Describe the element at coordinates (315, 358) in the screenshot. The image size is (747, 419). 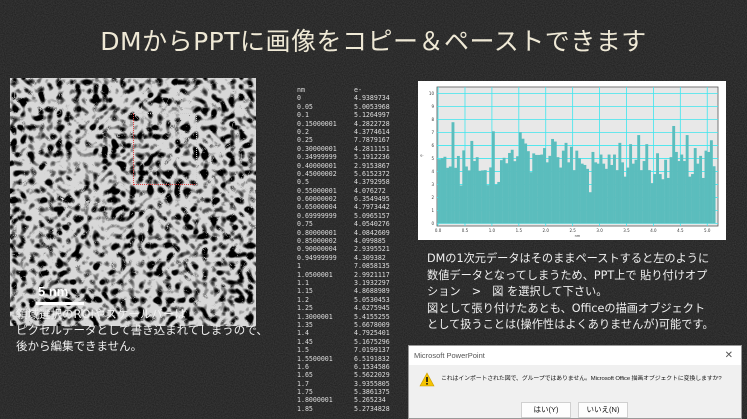
I see `cell-nm: 1.5500001` at that location.